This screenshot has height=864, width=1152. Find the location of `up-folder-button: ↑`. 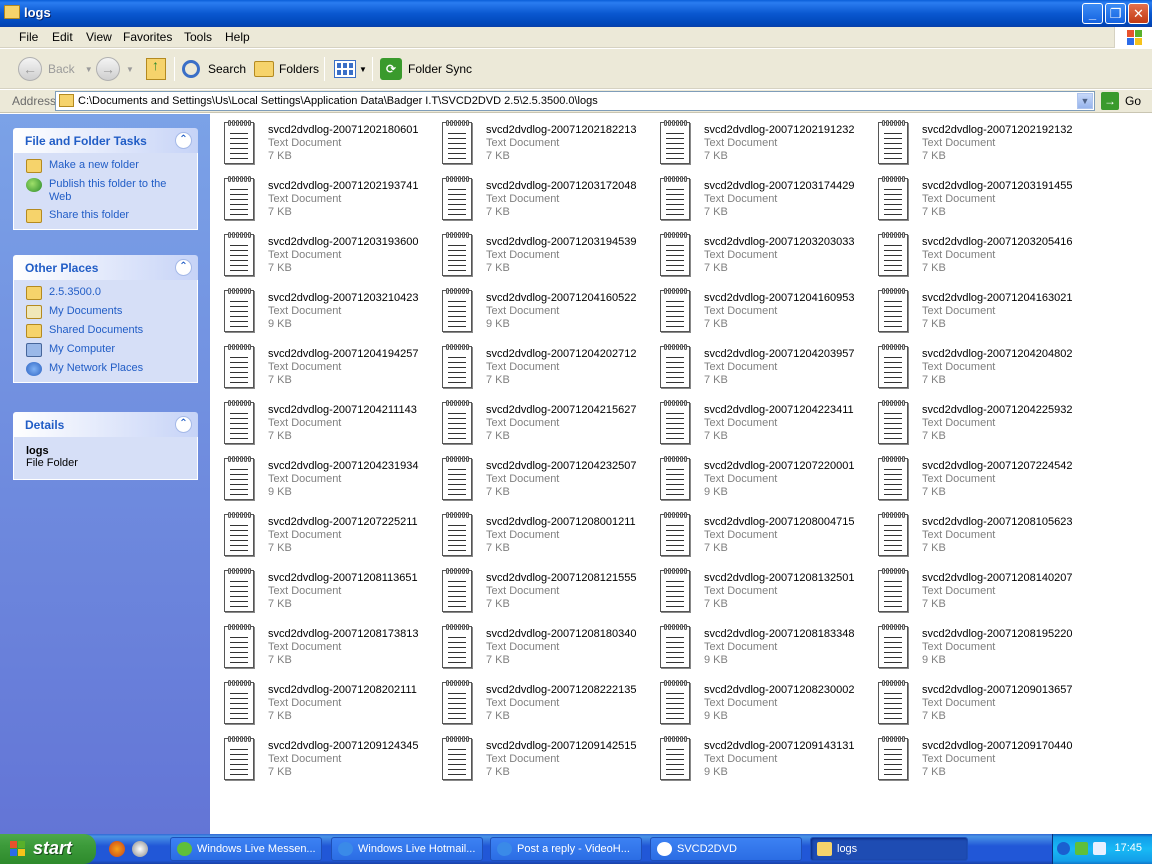

up-folder-button: ↑ is located at coordinates (156, 69).